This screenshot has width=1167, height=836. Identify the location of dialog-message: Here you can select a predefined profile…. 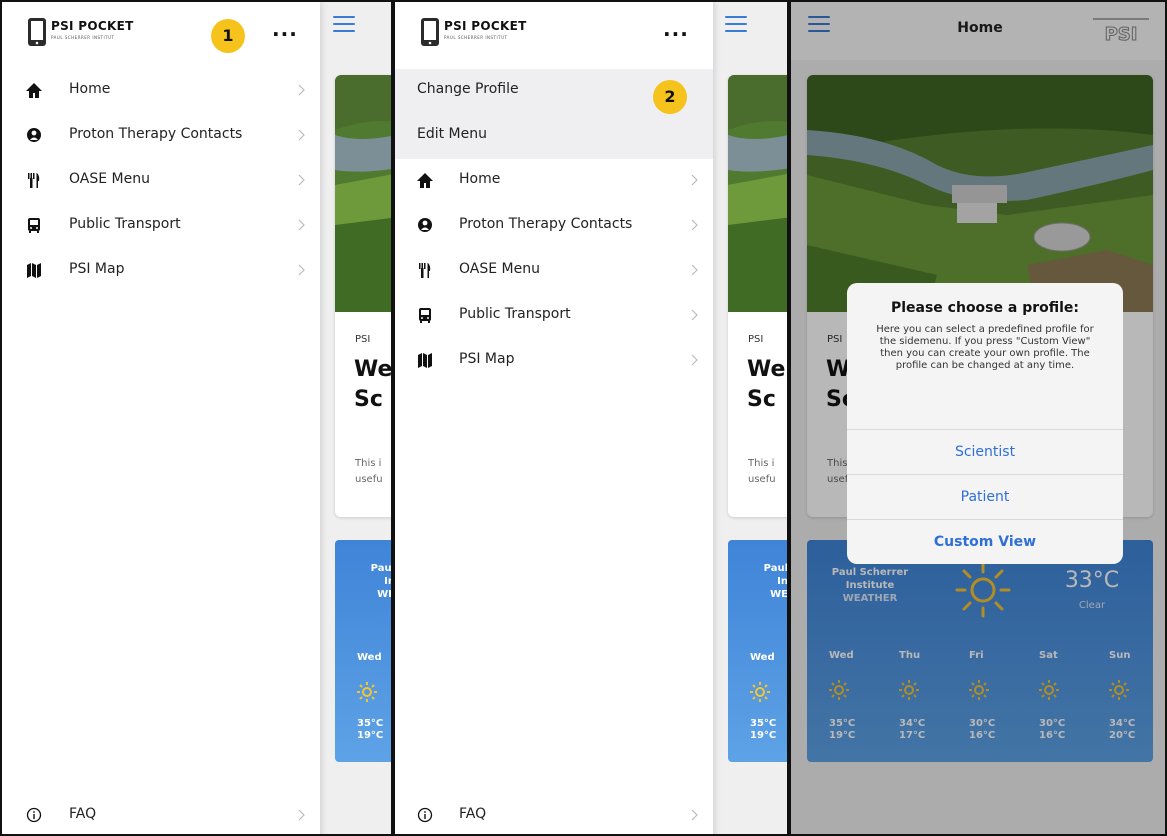
(985, 347).